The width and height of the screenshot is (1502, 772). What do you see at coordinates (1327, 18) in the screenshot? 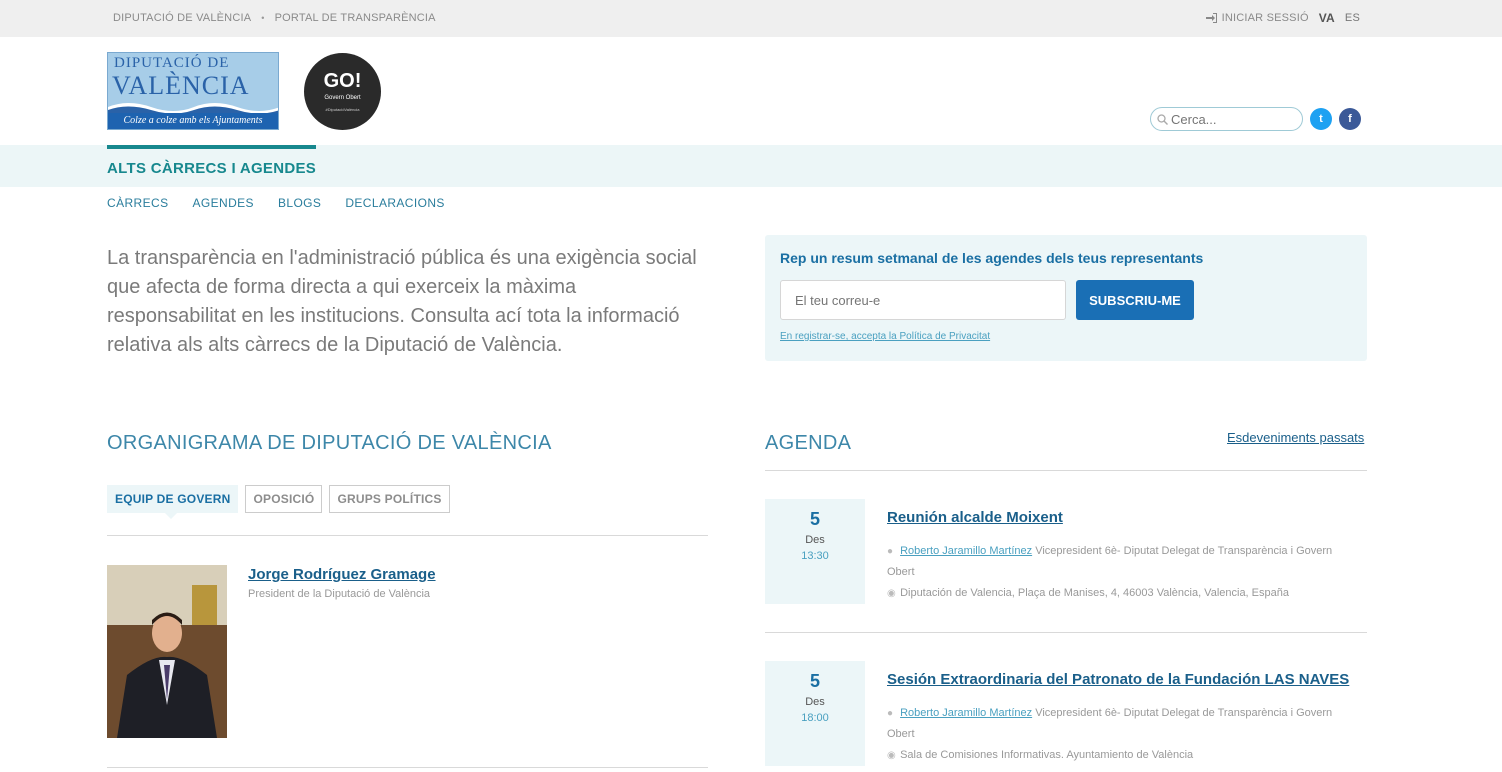
I see `lang-va: VA` at bounding box center [1327, 18].